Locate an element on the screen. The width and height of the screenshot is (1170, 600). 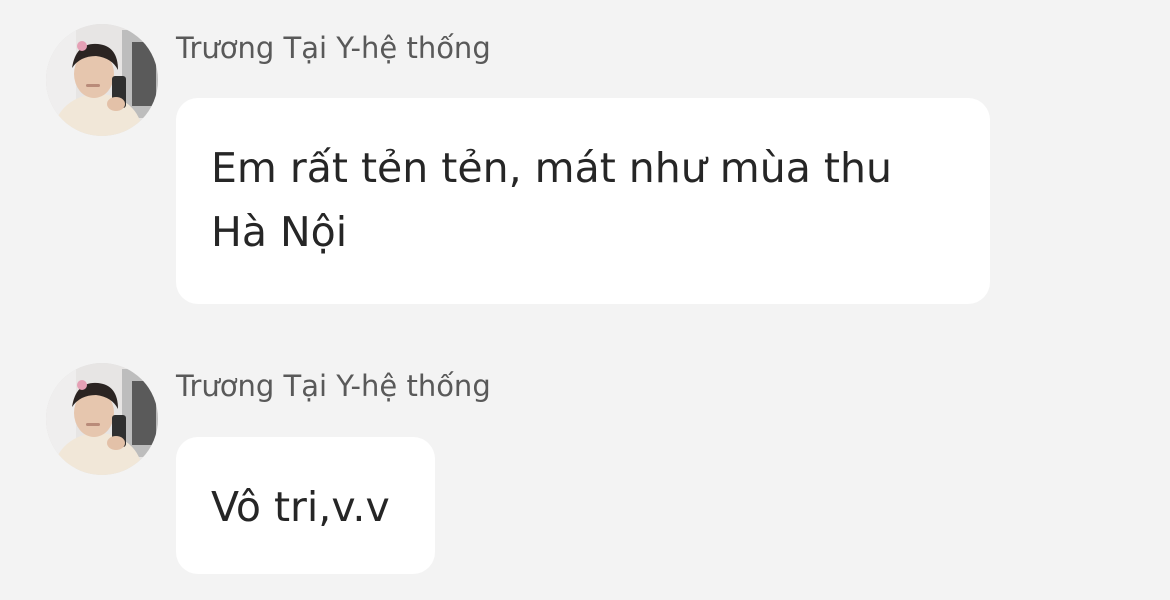
message-bubble: Vô tri,v.v is located at coordinates (305, 505).